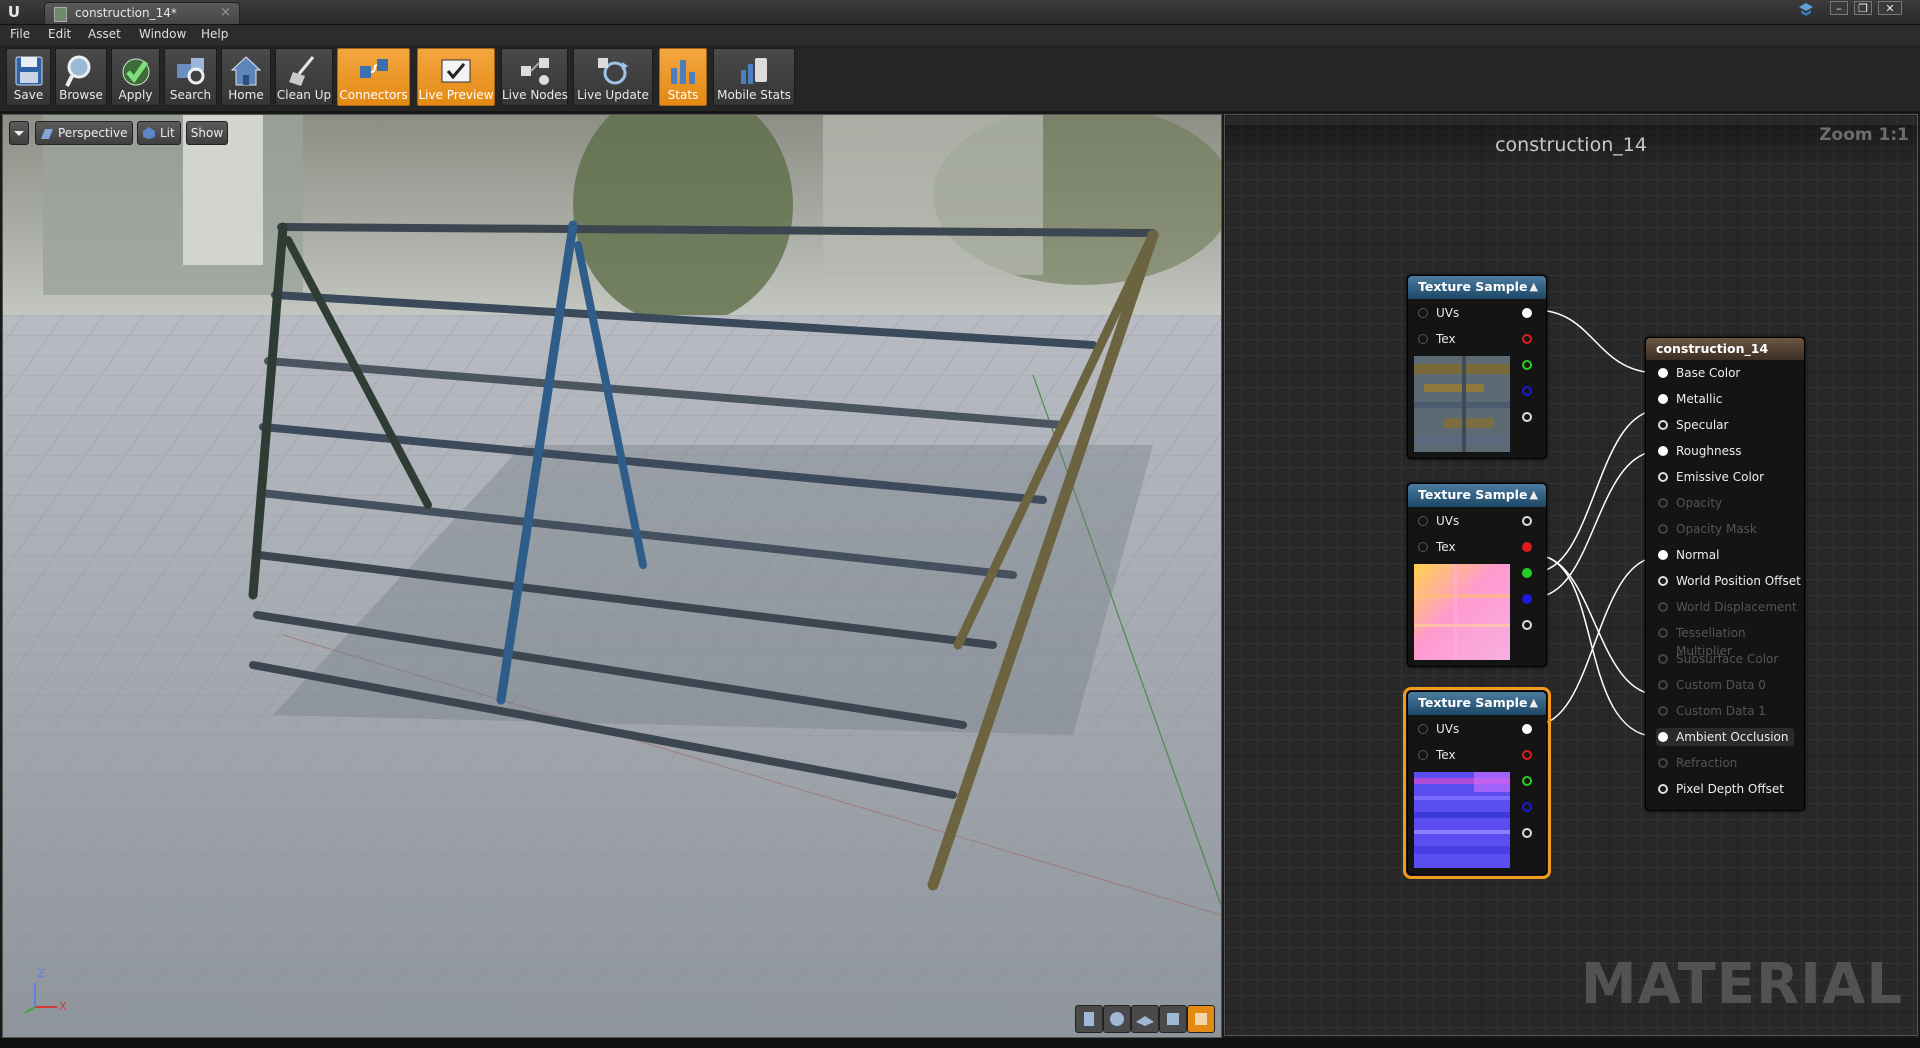 This screenshot has width=1920, height=1048. What do you see at coordinates (1720, 789) in the screenshot?
I see `pixel-depth-offset-pin: Pixel Depth Offset` at bounding box center [1720, 789].